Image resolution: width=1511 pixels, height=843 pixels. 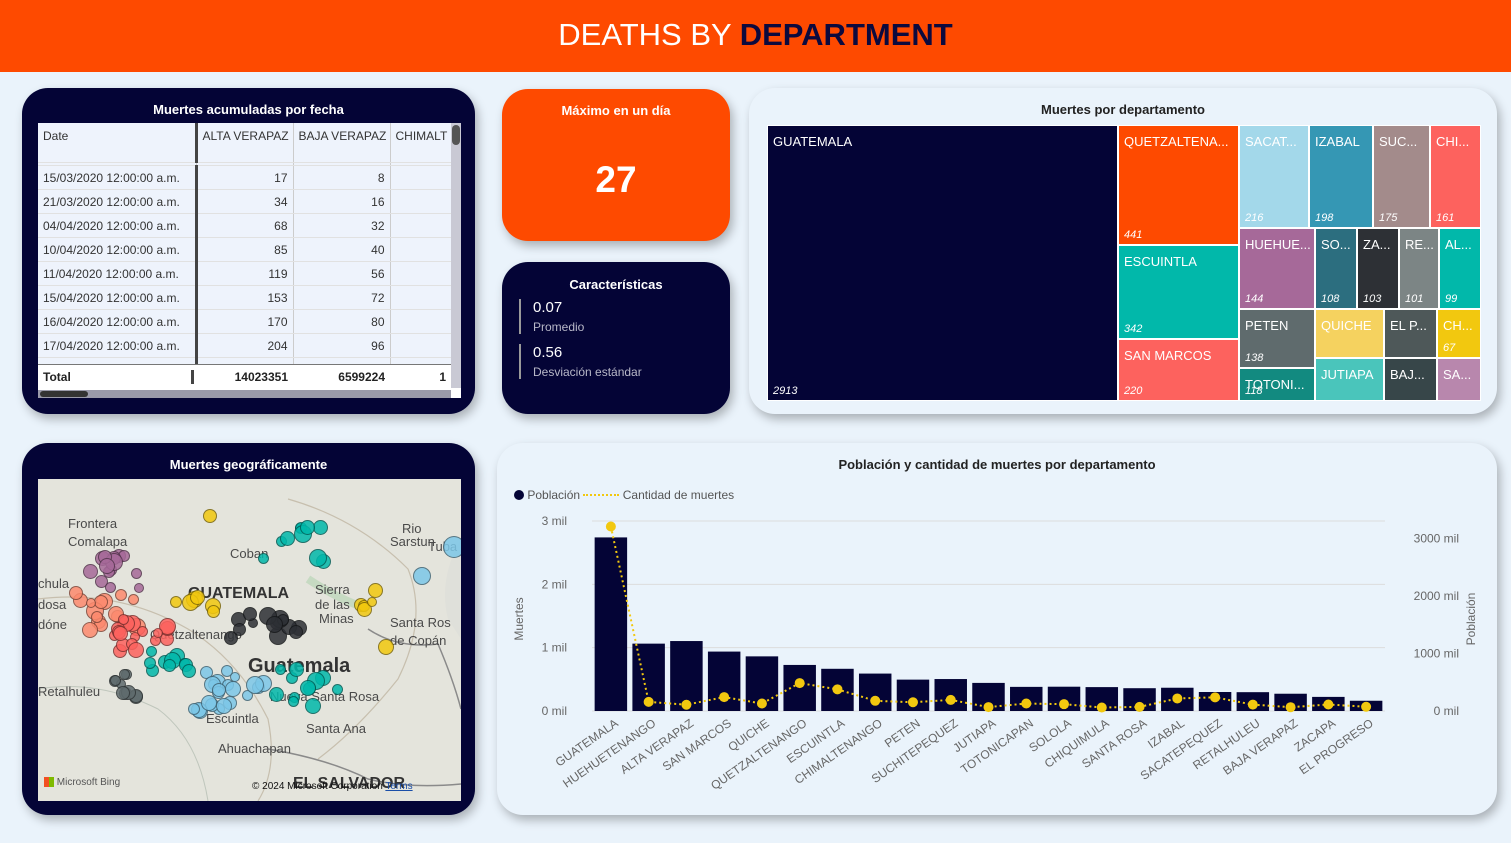 I want to click on bing-logo: Microsoft Bing, so click(x=82, y=782).